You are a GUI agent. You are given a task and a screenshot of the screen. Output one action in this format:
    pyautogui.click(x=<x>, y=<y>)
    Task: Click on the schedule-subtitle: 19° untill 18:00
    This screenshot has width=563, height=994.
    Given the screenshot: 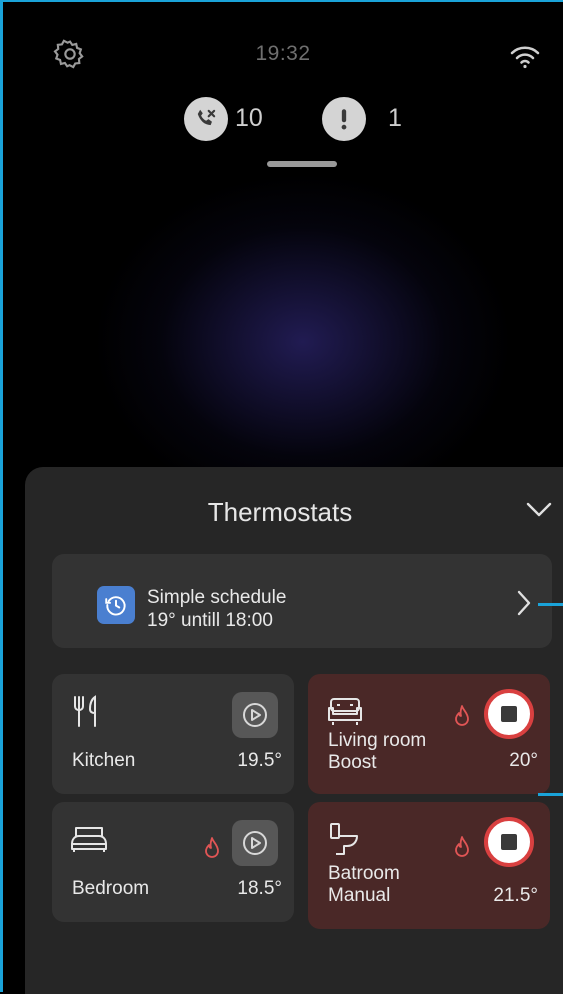 What is the action you would take?
    pyautogui.click(x=210, y=620)
    